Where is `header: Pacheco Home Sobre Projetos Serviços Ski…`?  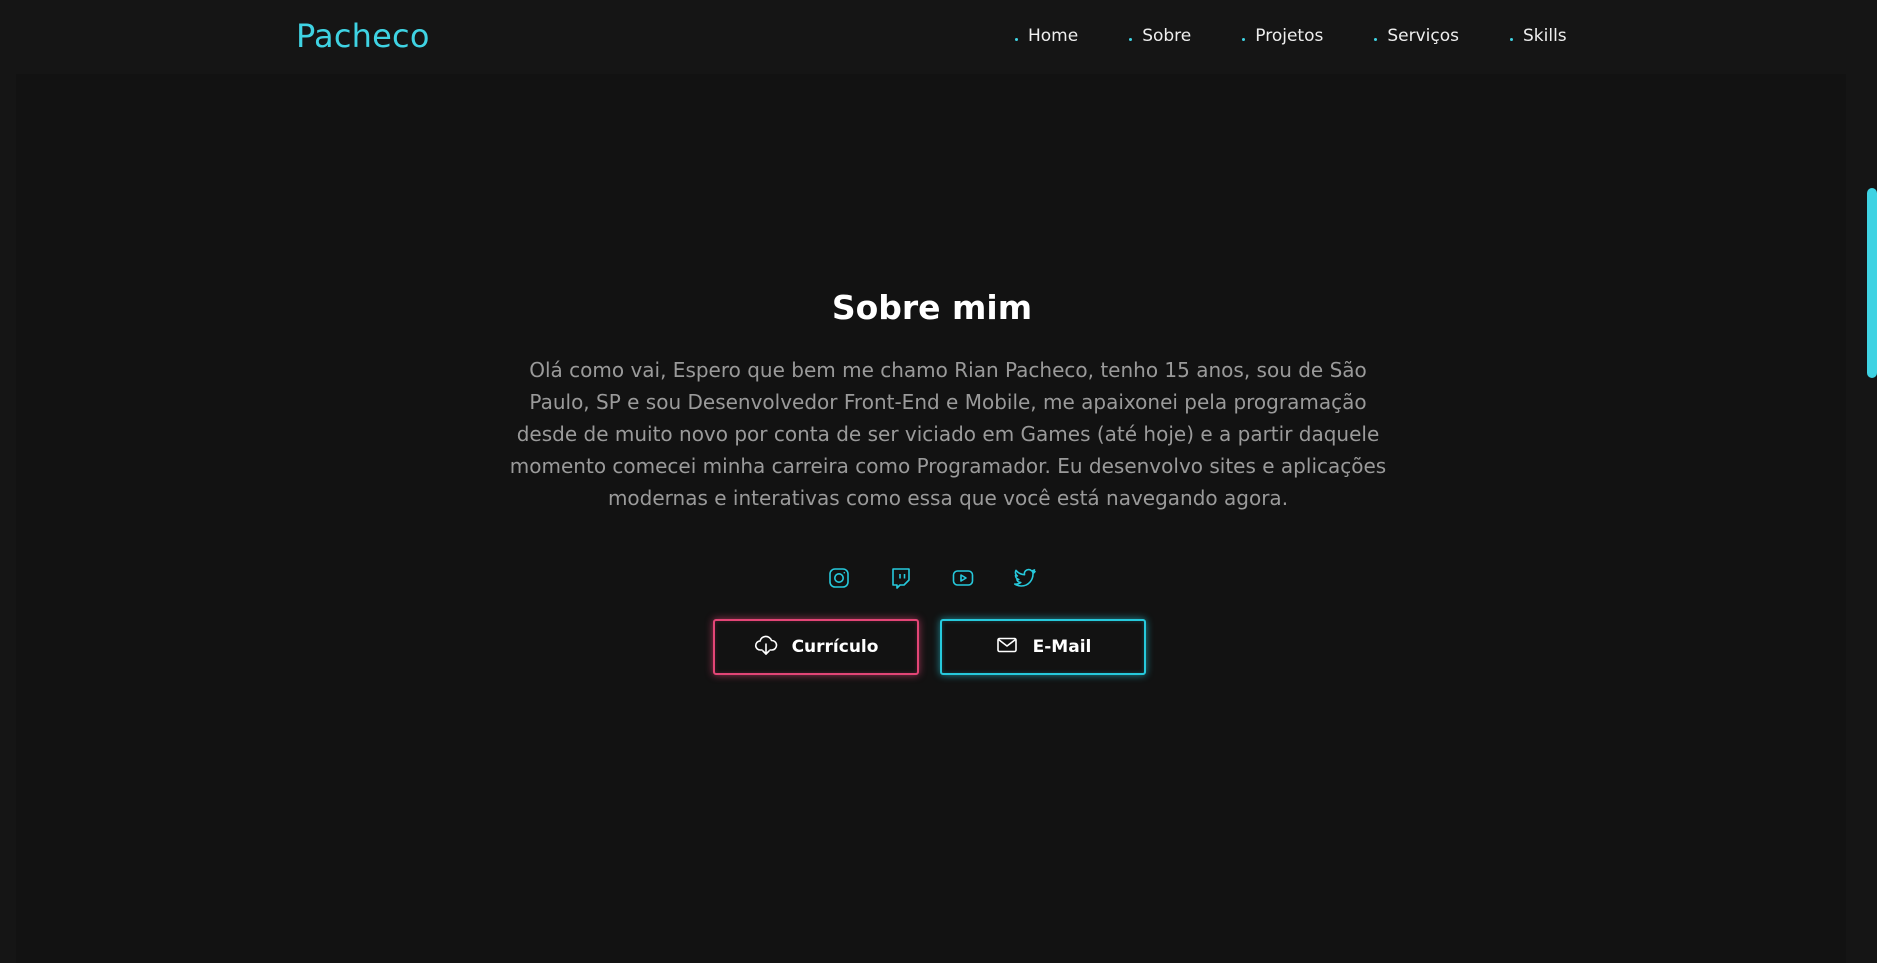
header: Pacheco Home Sobre Projetos Serviços Ski… is located at coordinates (938, 37).